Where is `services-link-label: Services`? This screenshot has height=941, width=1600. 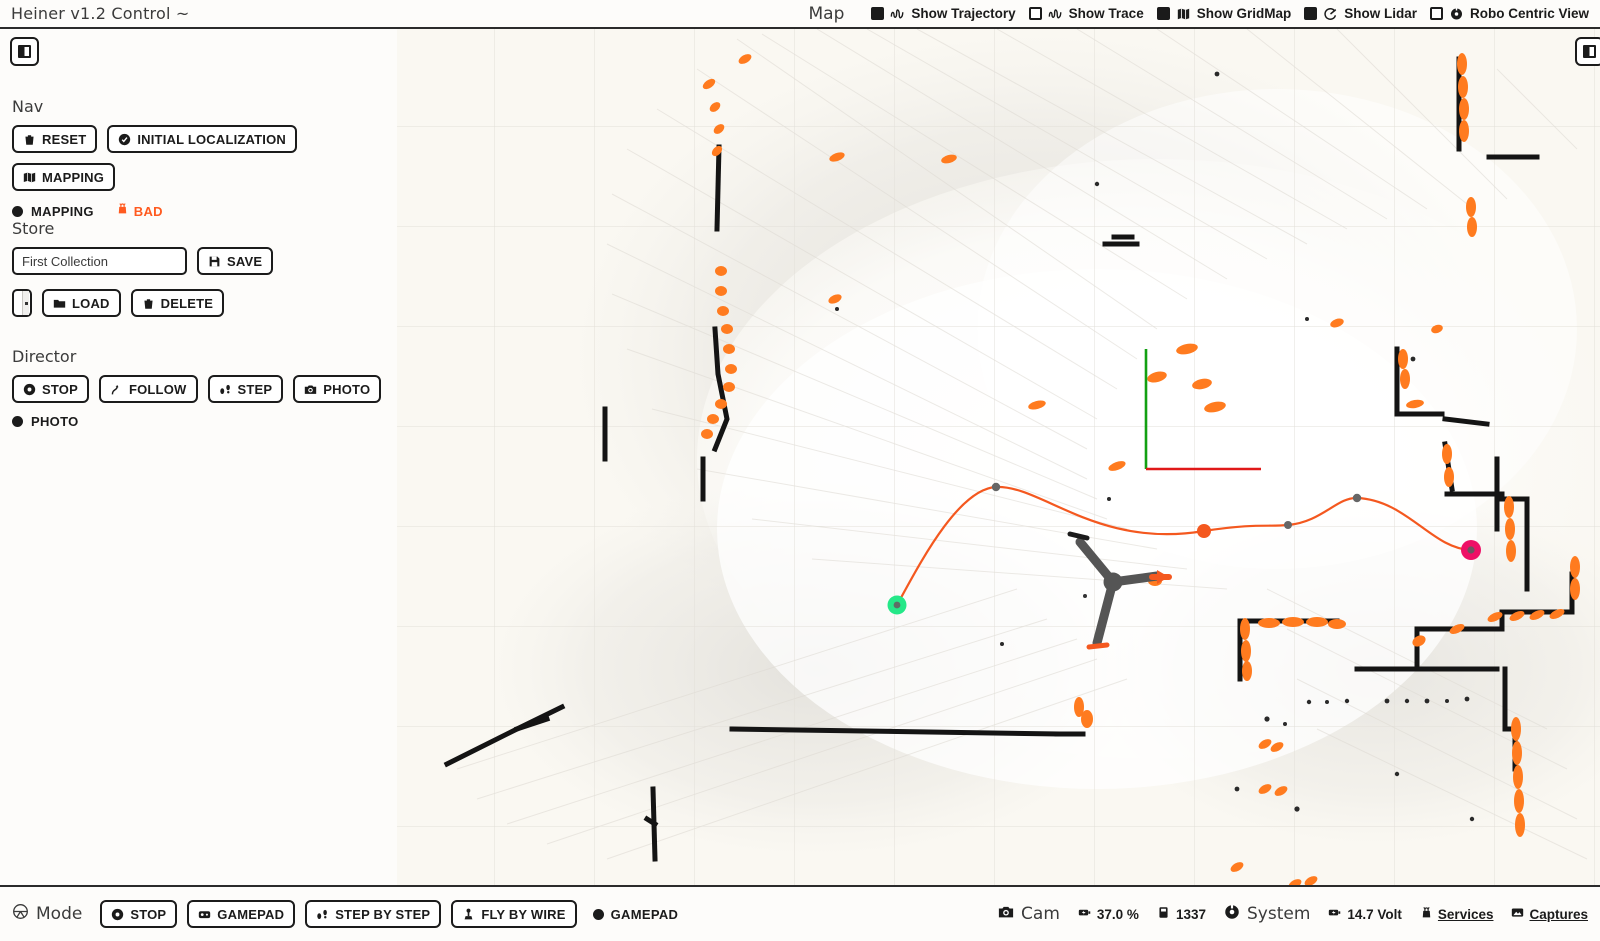 services-link-label: Services is located at coordinates (1465, 914).